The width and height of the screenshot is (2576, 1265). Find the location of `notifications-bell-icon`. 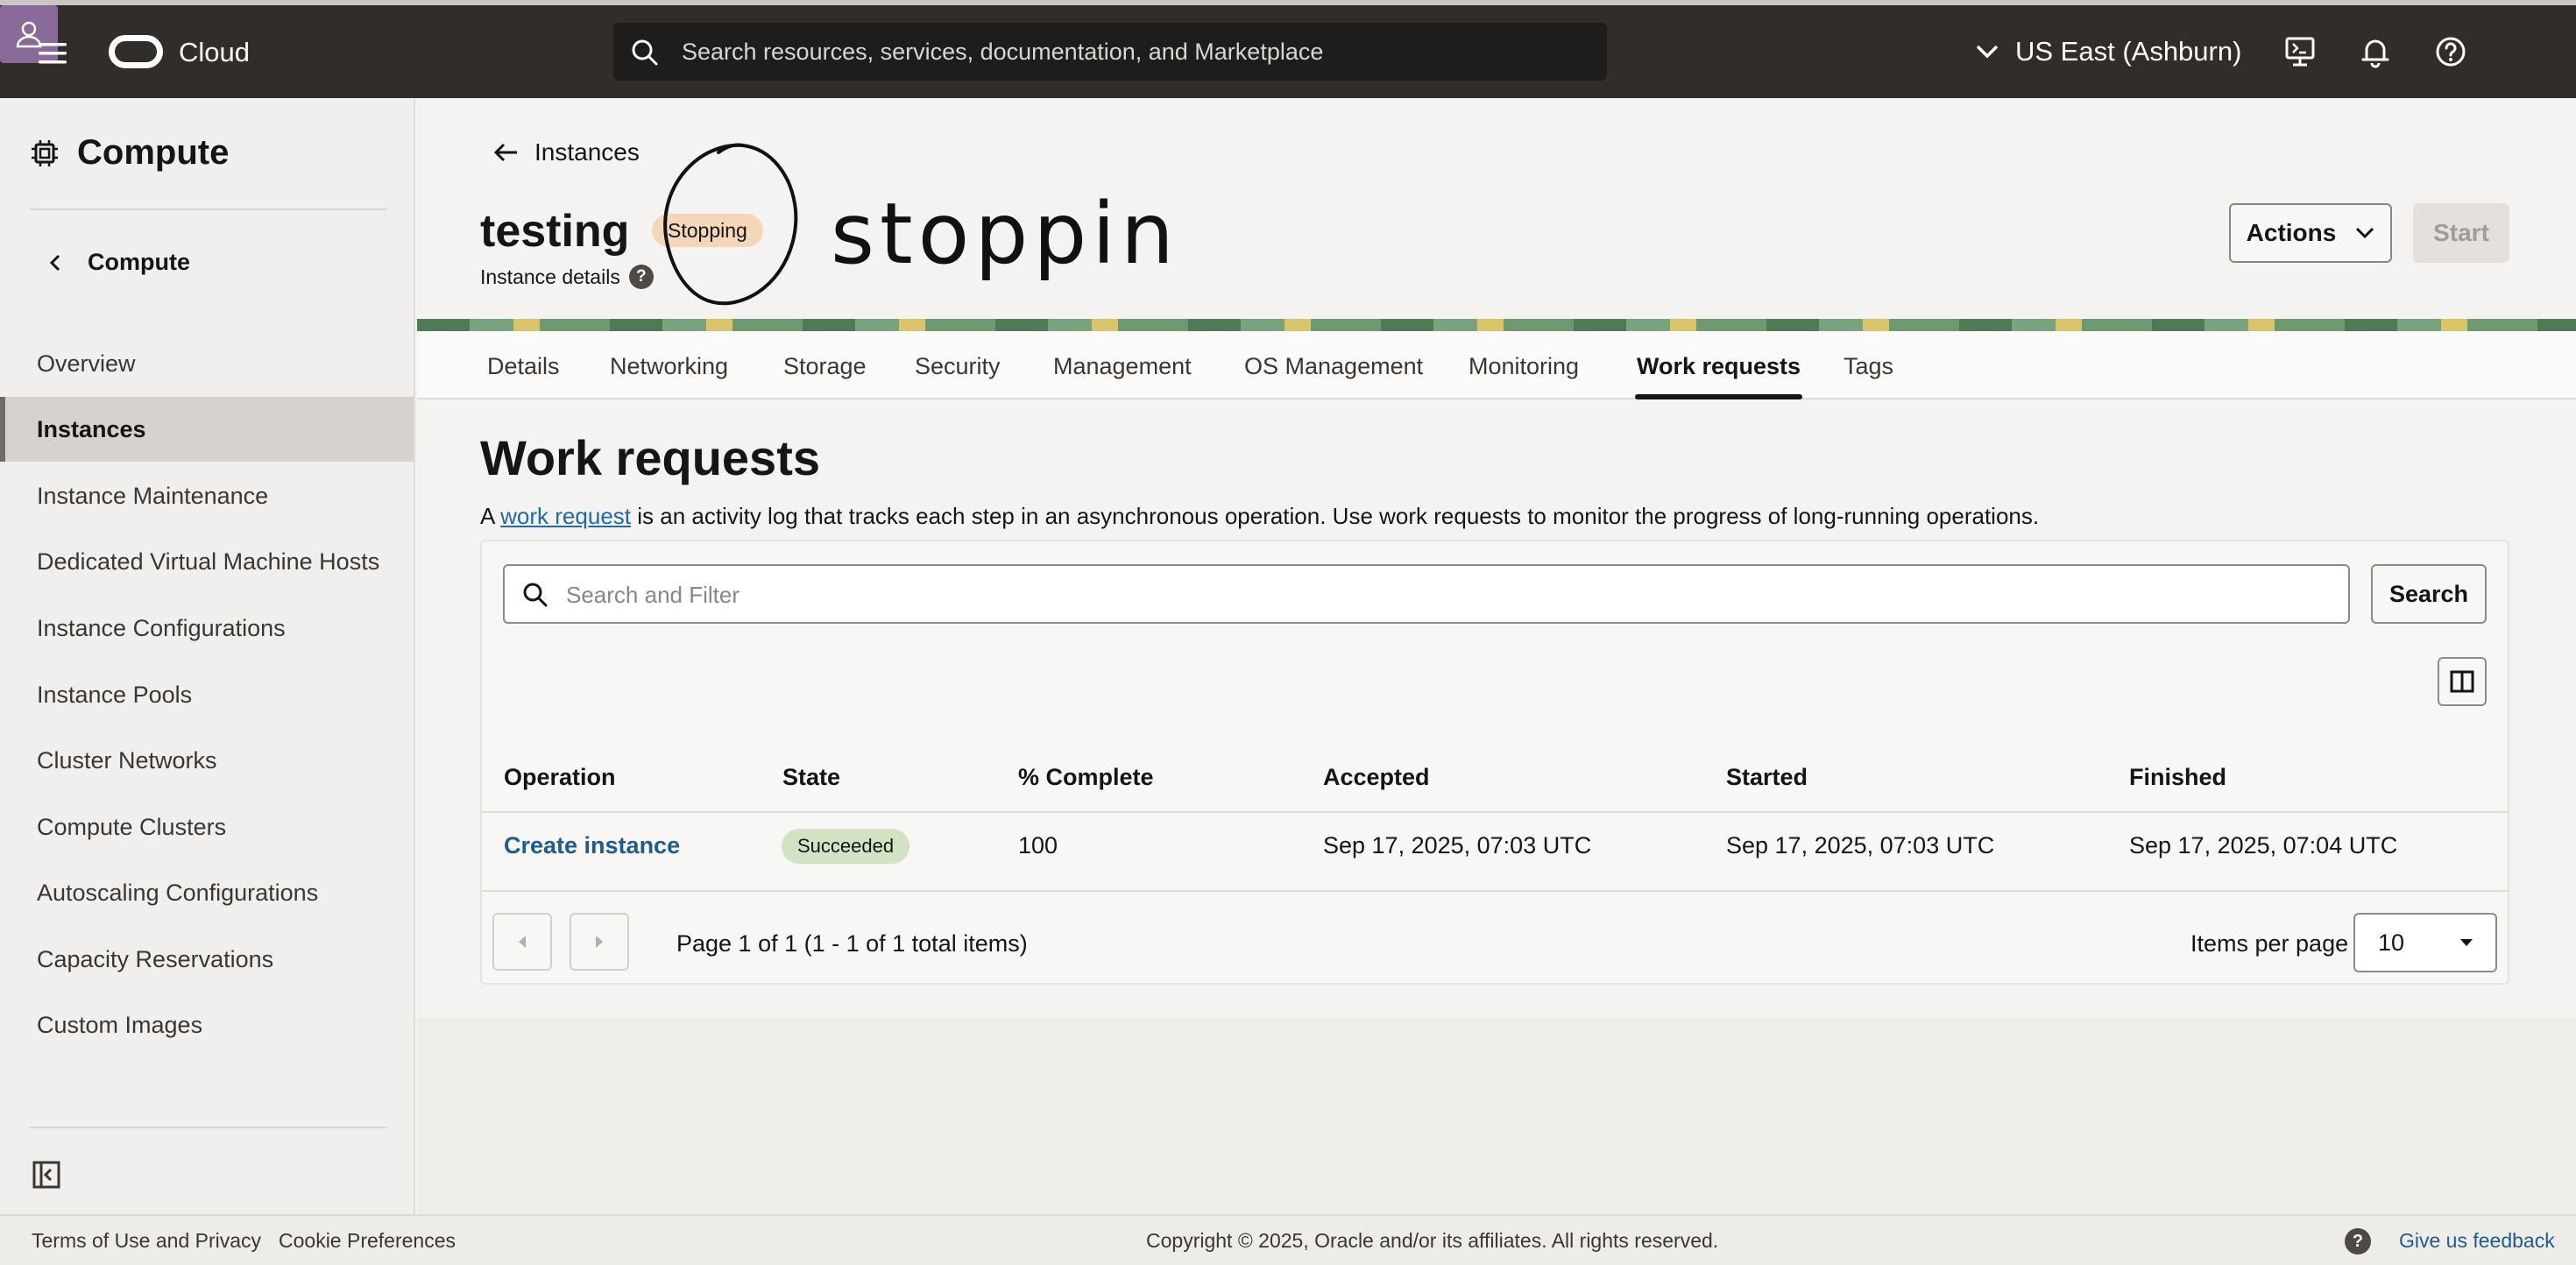

notifications-bell-icon is located at coordinates (2375, 52).